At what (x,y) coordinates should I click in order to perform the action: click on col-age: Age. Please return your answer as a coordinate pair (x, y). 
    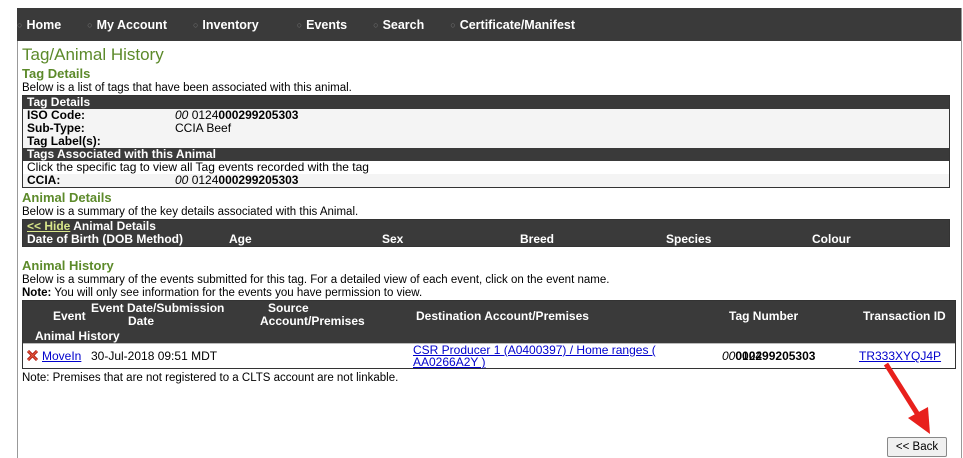
    Looking at the image, I should click on (240, 239).